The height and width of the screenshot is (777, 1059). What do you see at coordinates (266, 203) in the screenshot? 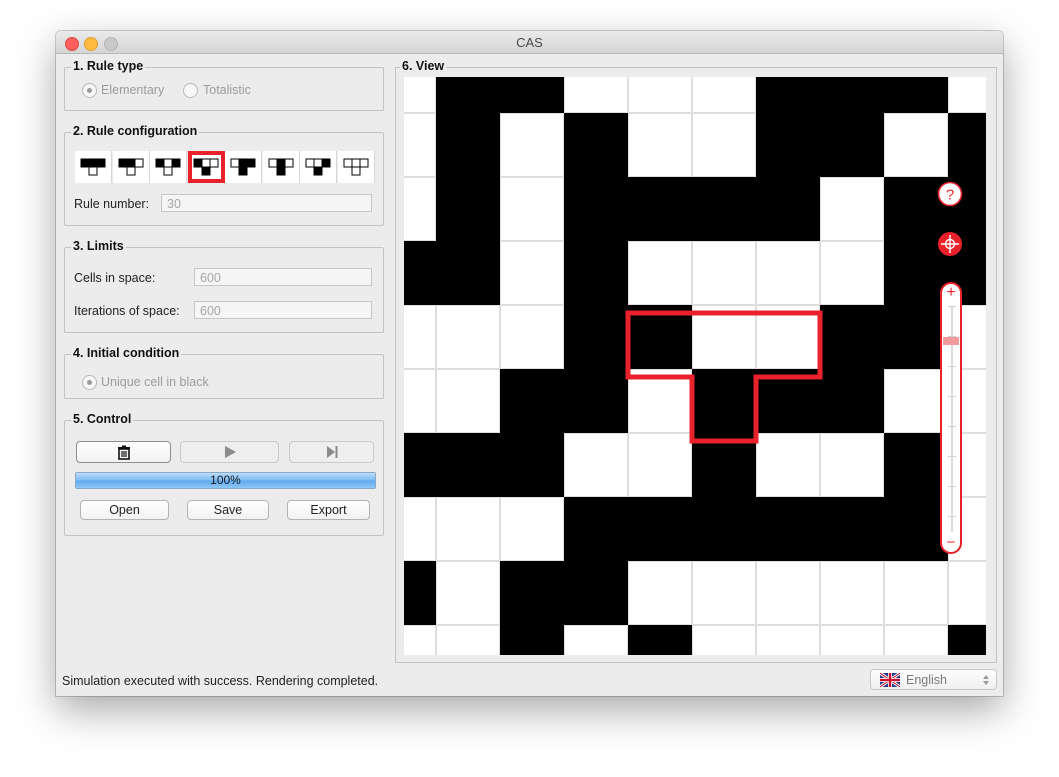
I see `rule-number-field: 30` at bounding box center [266, 203].